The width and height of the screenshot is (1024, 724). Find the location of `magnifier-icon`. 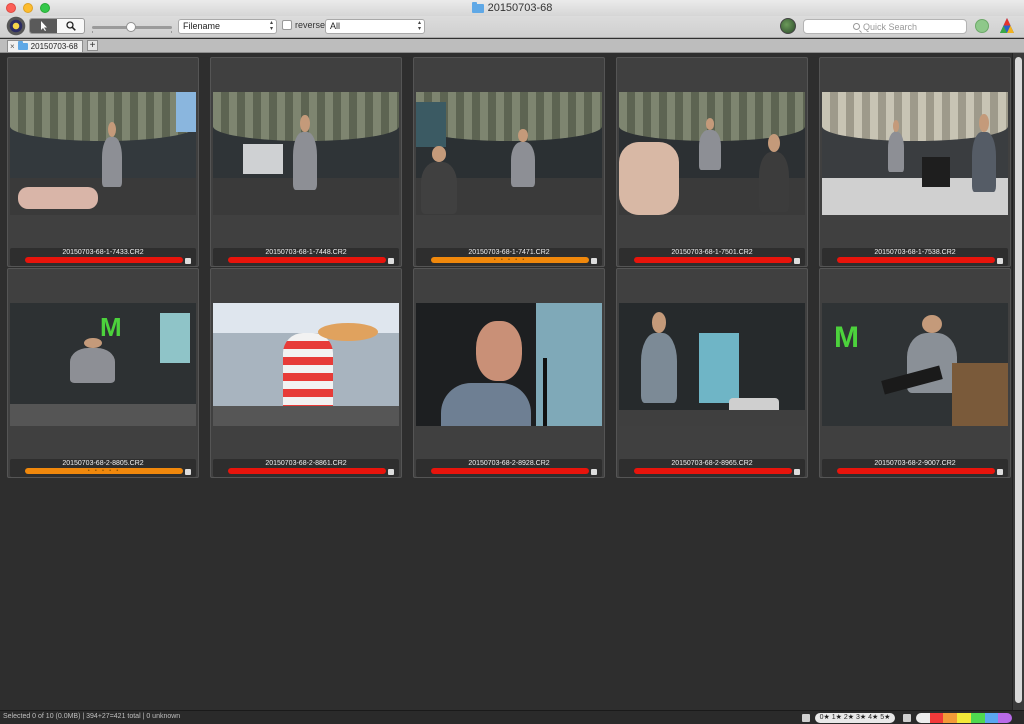

magnifier-icon is located at coordinates (70, 26).